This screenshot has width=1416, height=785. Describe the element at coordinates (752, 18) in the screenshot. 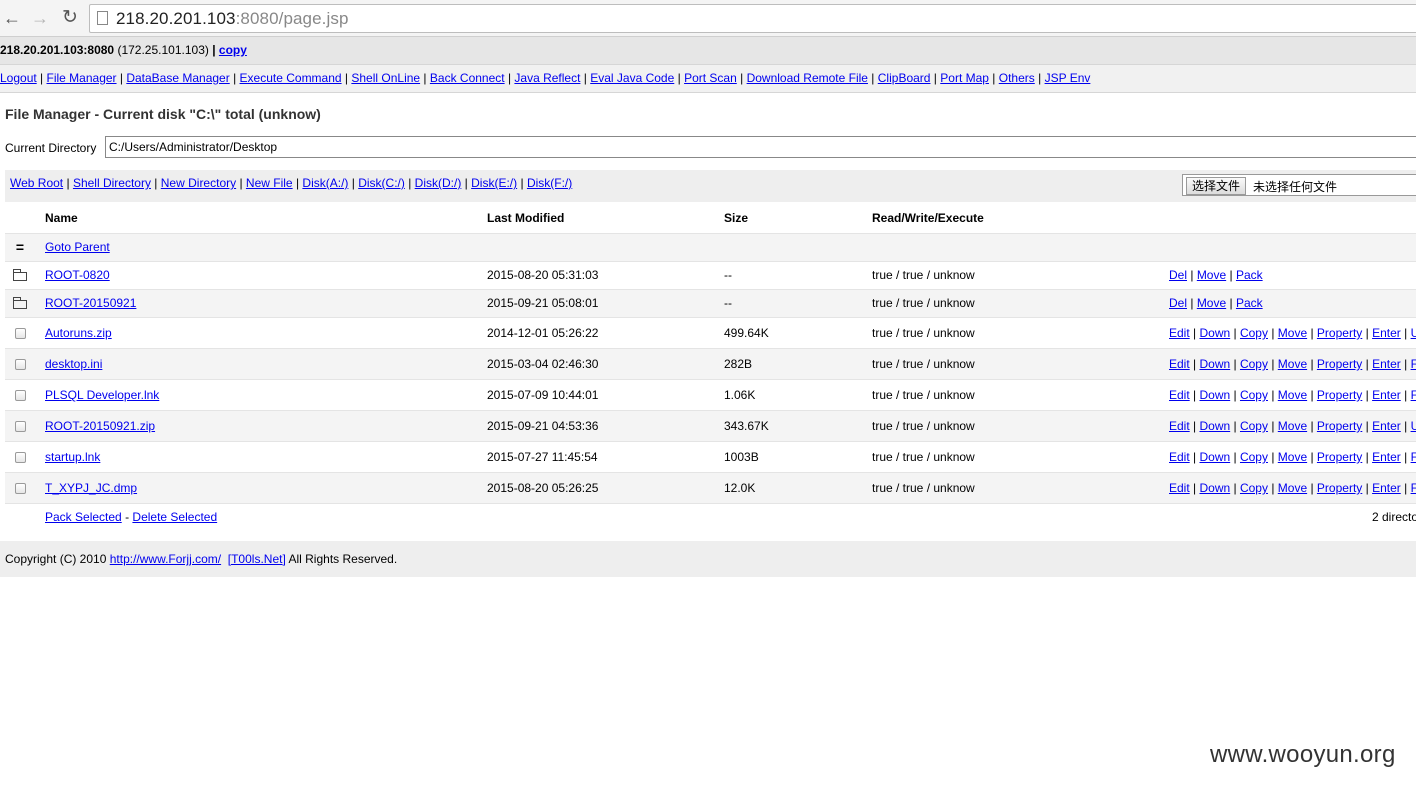

I see `address-bar: 218.20.201.103:8080/page.jsp` at that location.